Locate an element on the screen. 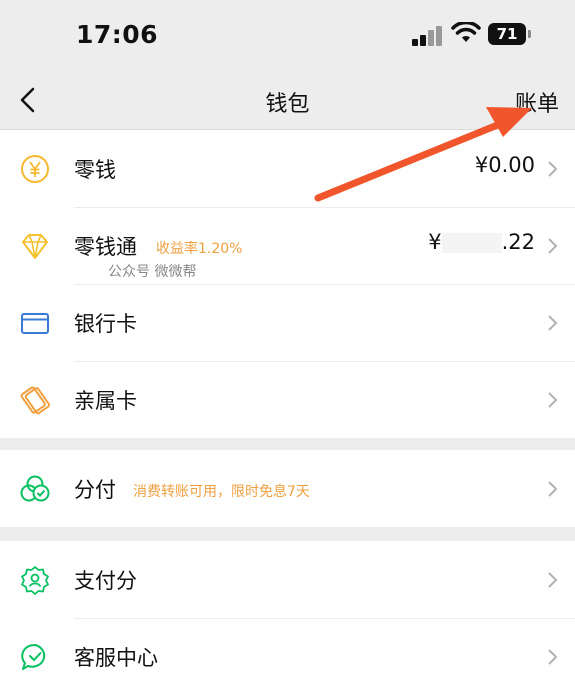  watermark-text: 公众号 微微帮 is located at coordinates (152, 272).